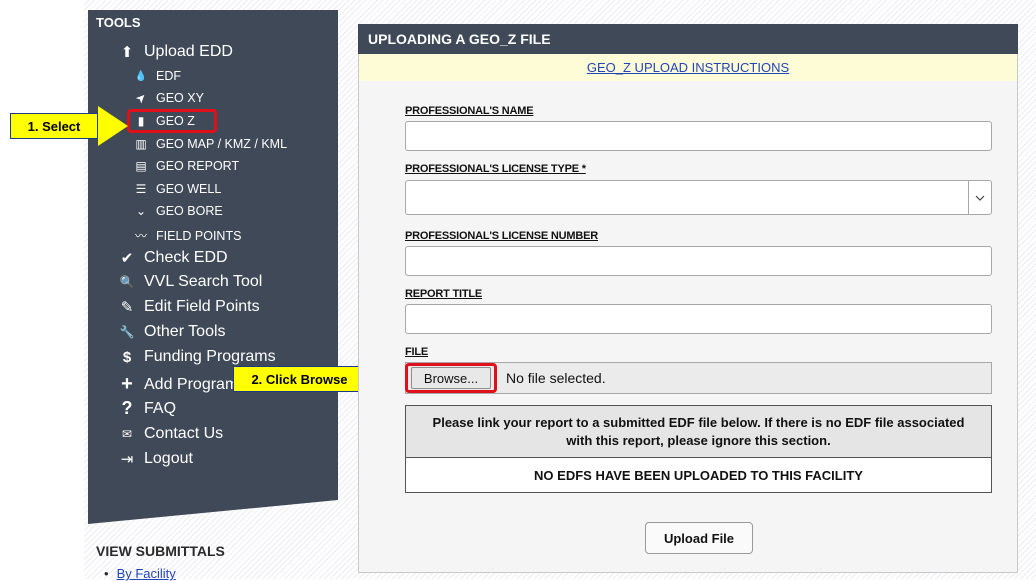  I want to click on callout-browse-label: 2. Click Browse, so click(299, 379).